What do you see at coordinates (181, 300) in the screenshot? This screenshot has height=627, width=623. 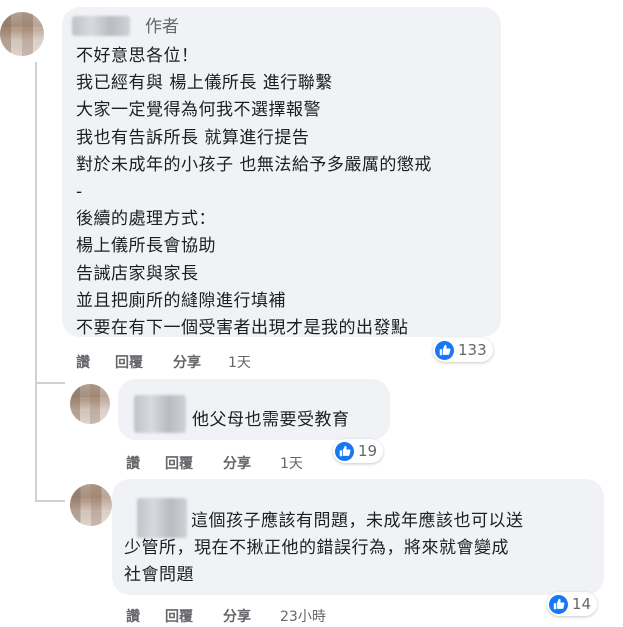 I see `comment-line: 並且把廁所的縫隙進行填補` at bounding box center [181, 300].